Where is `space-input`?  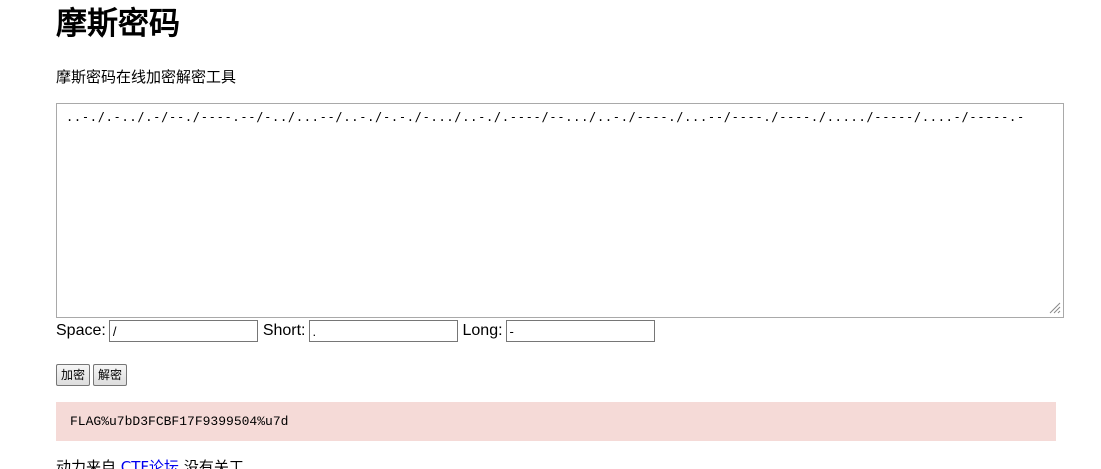
space-input is located at coordinates (183, 331).